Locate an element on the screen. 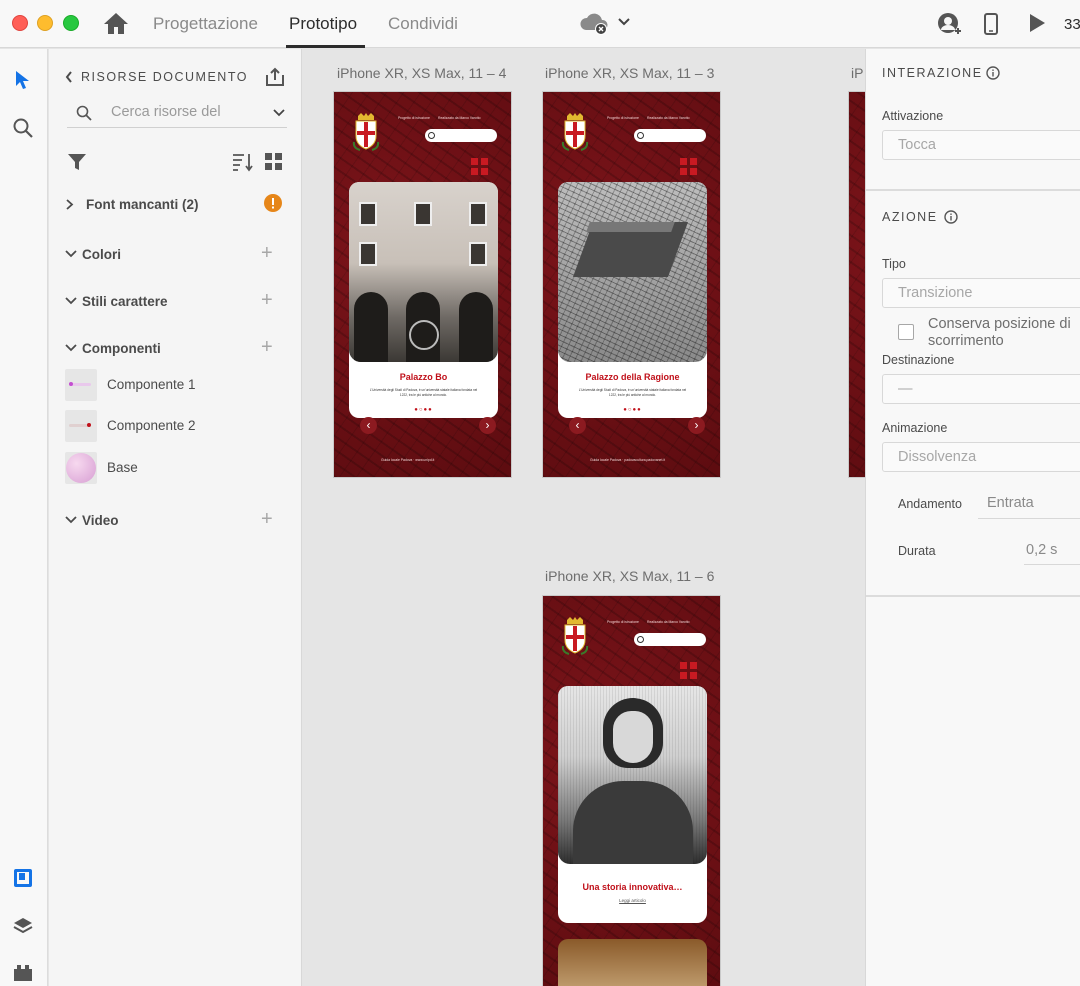 This screenshot has width=1080, height=986. duration-underline is located at coordinates (1052, 564).